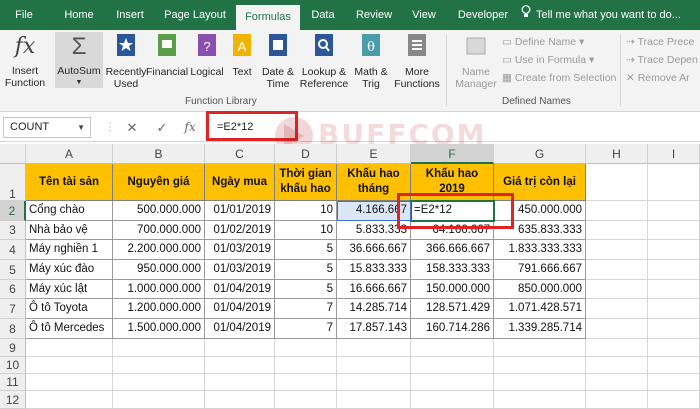  I want to click on remove-arrows-button: ✕ Remove Ar, so click(658, 78).